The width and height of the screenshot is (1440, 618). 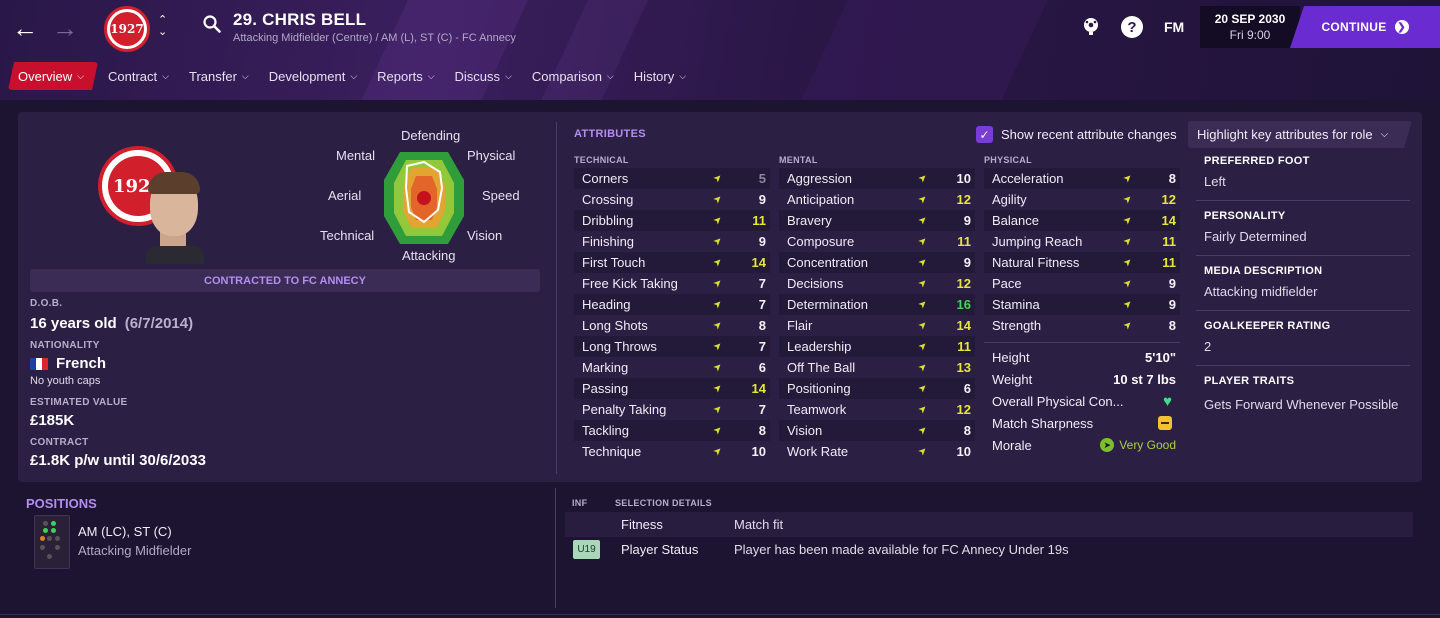 What do you see at coordinates (1082, 178) in the screenshot?
I see `attribute-row: Acceleration ➤ 8` at bounding box center [1082, 178].